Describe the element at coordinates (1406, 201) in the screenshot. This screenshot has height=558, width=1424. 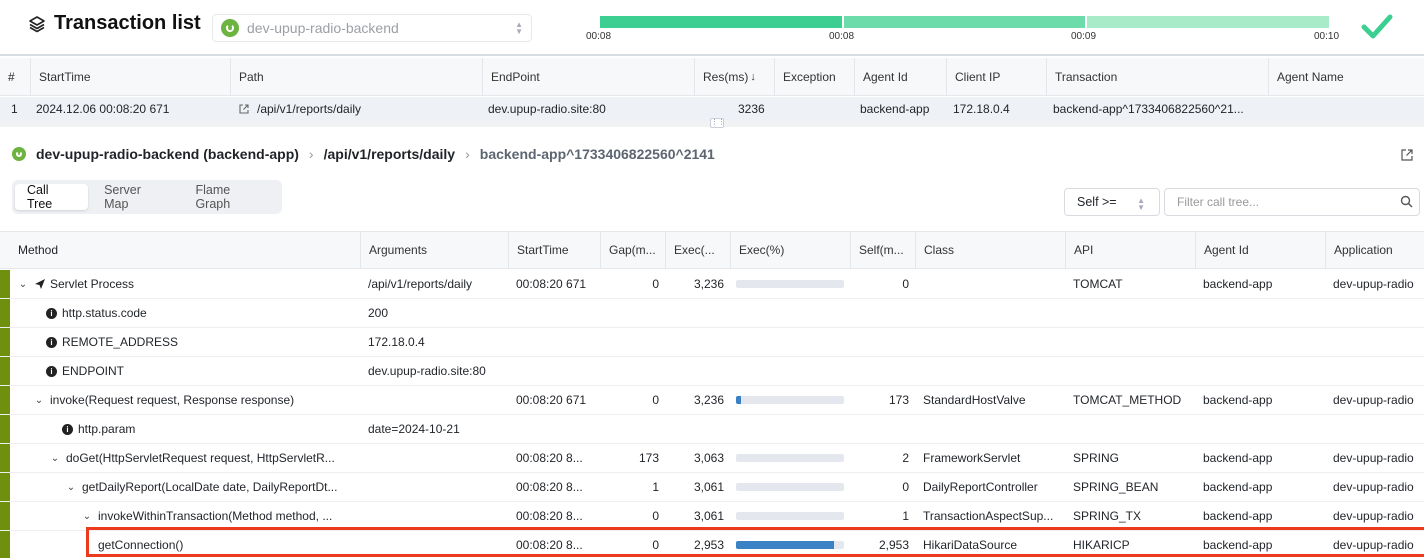
I see `search-icon` at that location.